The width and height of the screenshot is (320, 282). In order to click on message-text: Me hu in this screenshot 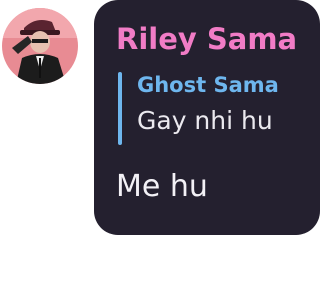, I will do `click(162, 186)`.